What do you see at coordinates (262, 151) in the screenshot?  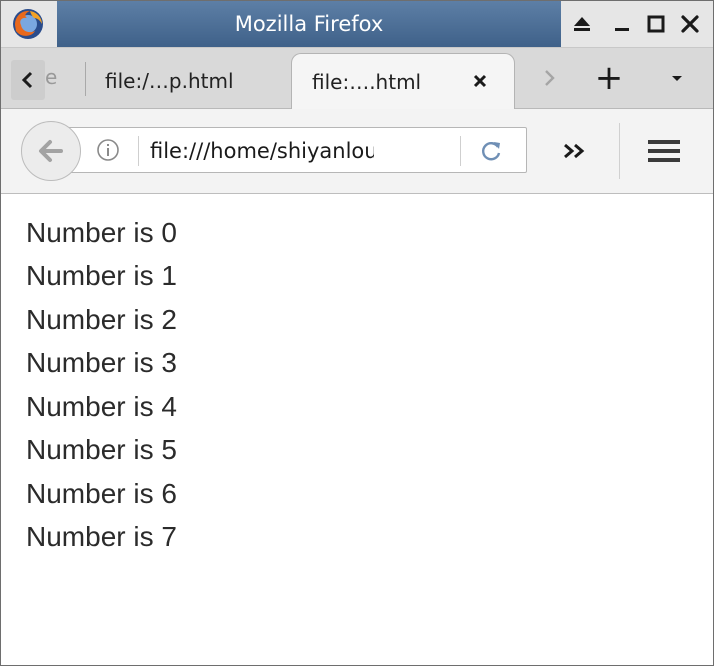 I see `url-input: file:///home/shiyanlou` at bounding box center [262, 151].